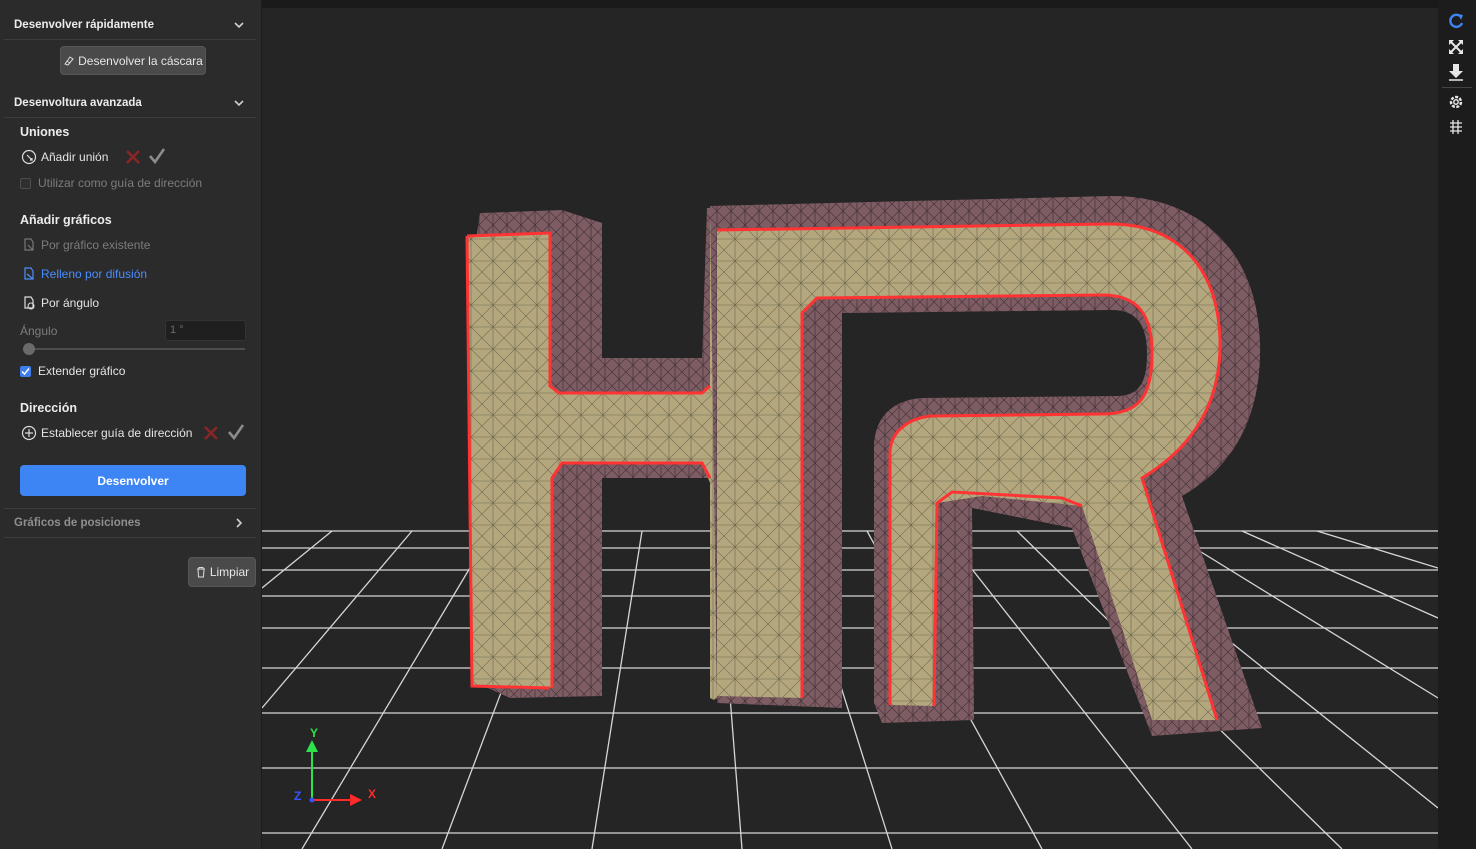 This screenshot has width=1476, height=849. I want to click on angle-slider-thumb, so click(29, 349).